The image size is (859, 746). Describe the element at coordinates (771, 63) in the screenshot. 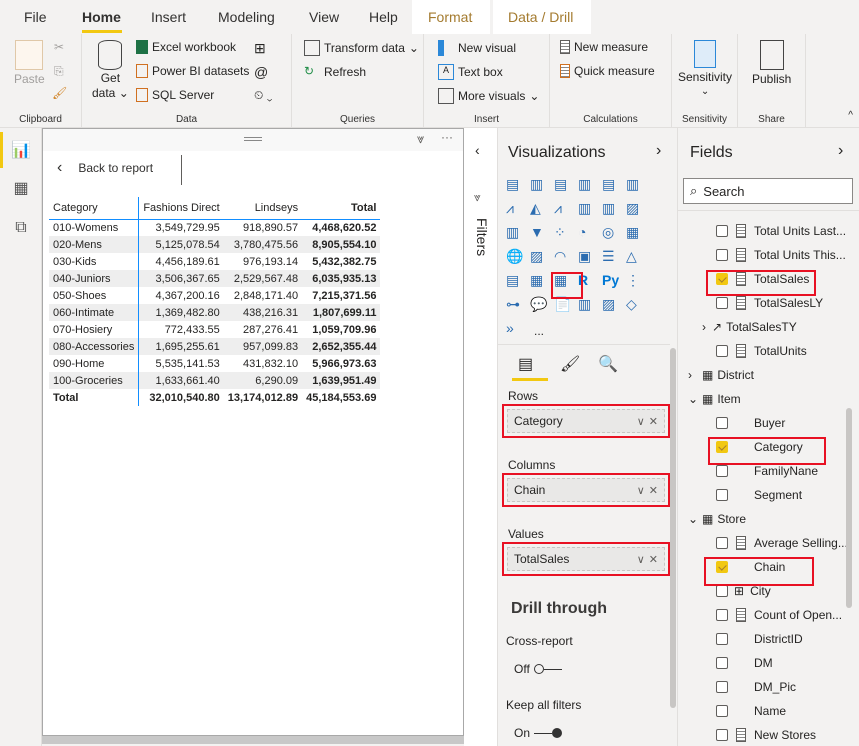

I see `publish-button: Publish` at that location.